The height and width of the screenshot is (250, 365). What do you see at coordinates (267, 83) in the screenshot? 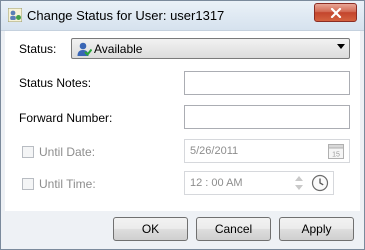
I see `status-notes-input` at bounding box center [267, 83].